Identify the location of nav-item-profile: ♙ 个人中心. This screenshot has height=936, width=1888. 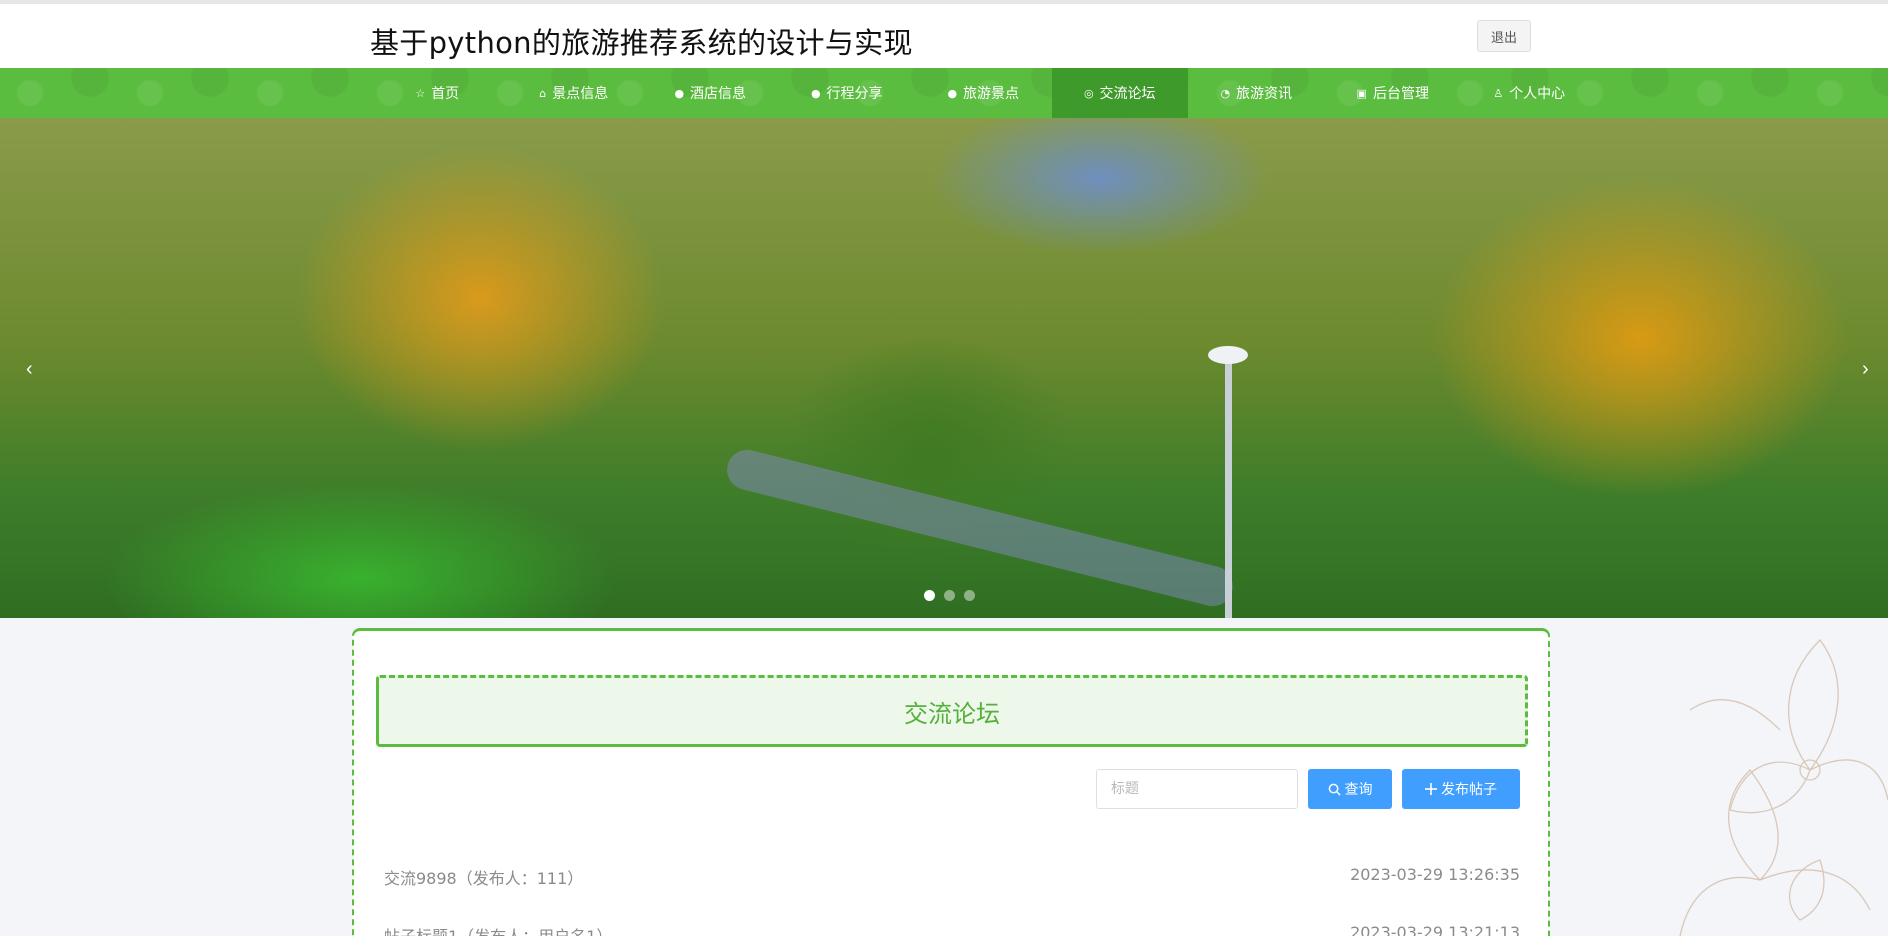
(1529, 93).